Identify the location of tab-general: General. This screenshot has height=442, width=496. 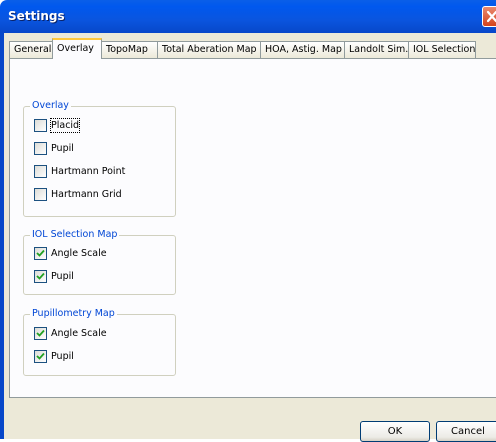
(31, 49).